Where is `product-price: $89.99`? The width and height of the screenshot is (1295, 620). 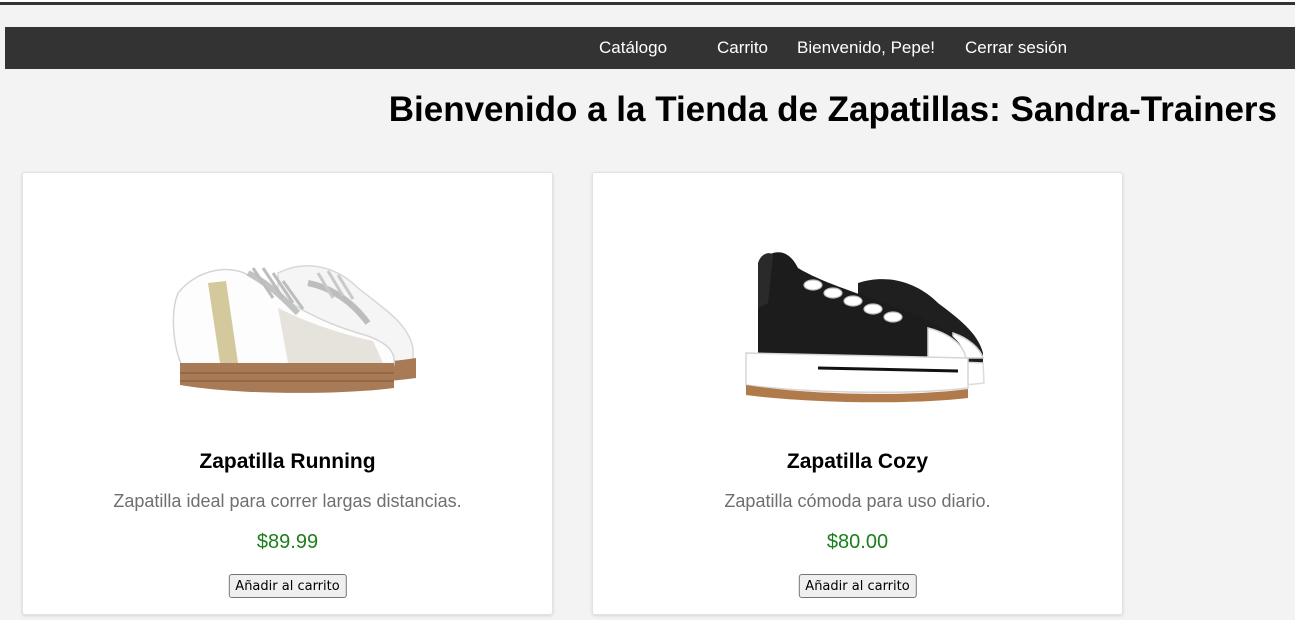
product-price: $89.99 is located at coordinates (287, 542).